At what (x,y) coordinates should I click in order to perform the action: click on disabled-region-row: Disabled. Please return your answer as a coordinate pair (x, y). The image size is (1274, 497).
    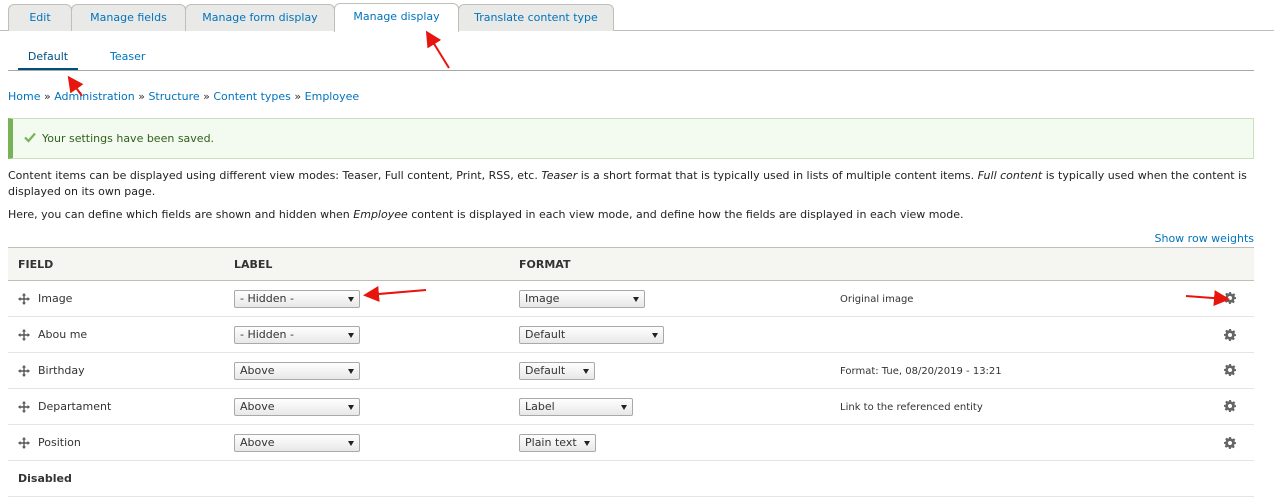
    Looking at the image, I should click on (631, 478).